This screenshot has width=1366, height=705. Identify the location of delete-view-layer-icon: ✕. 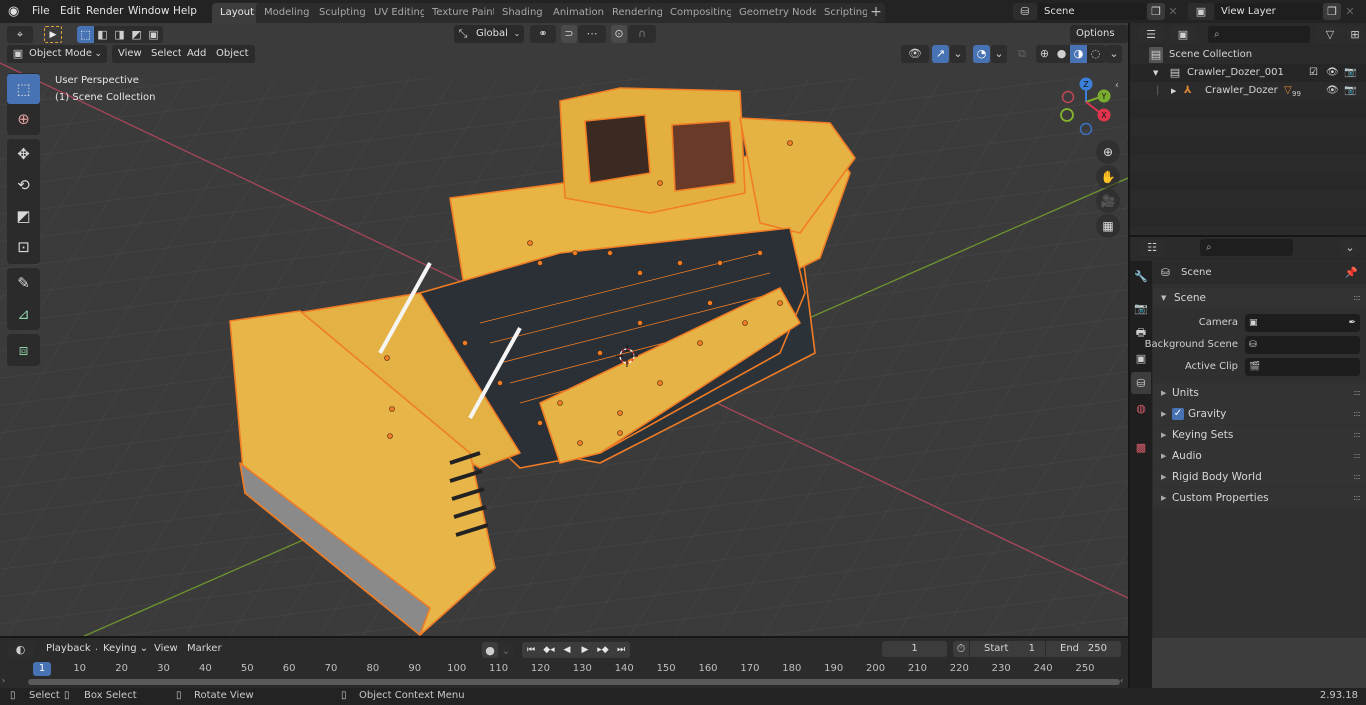
(1350, 11).